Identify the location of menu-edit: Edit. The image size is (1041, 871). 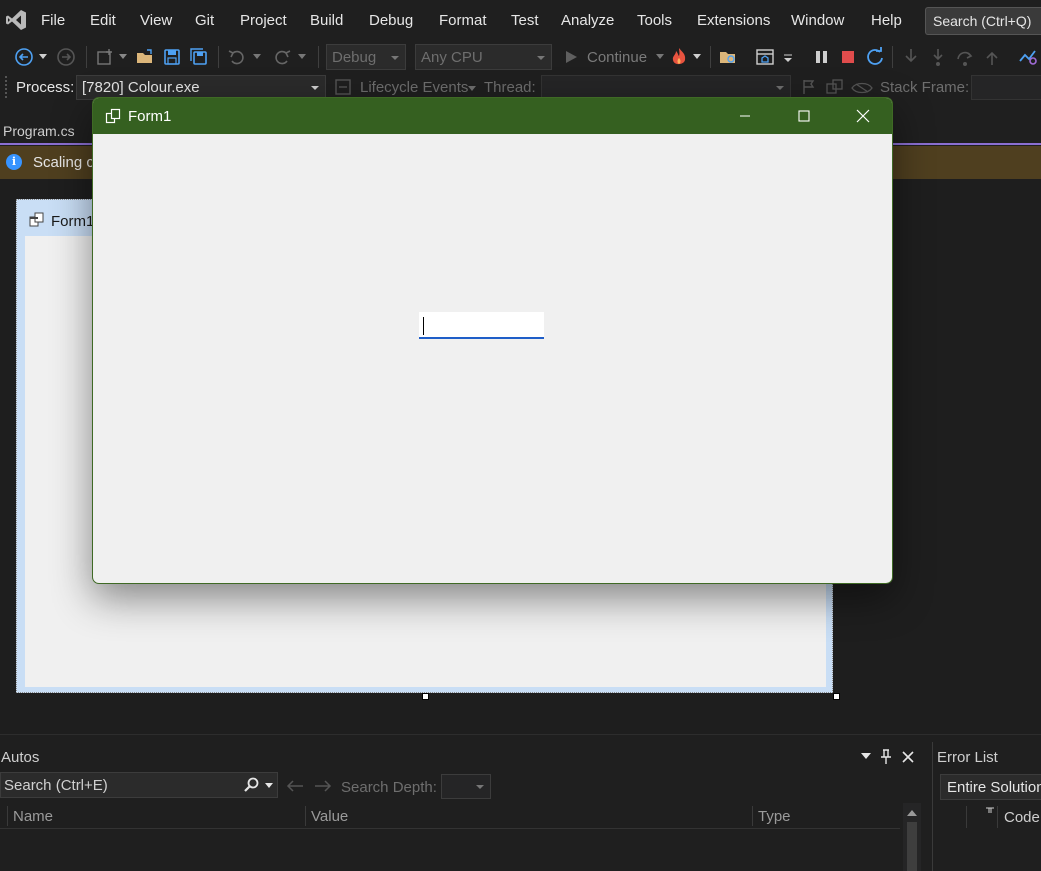
(103, 20).